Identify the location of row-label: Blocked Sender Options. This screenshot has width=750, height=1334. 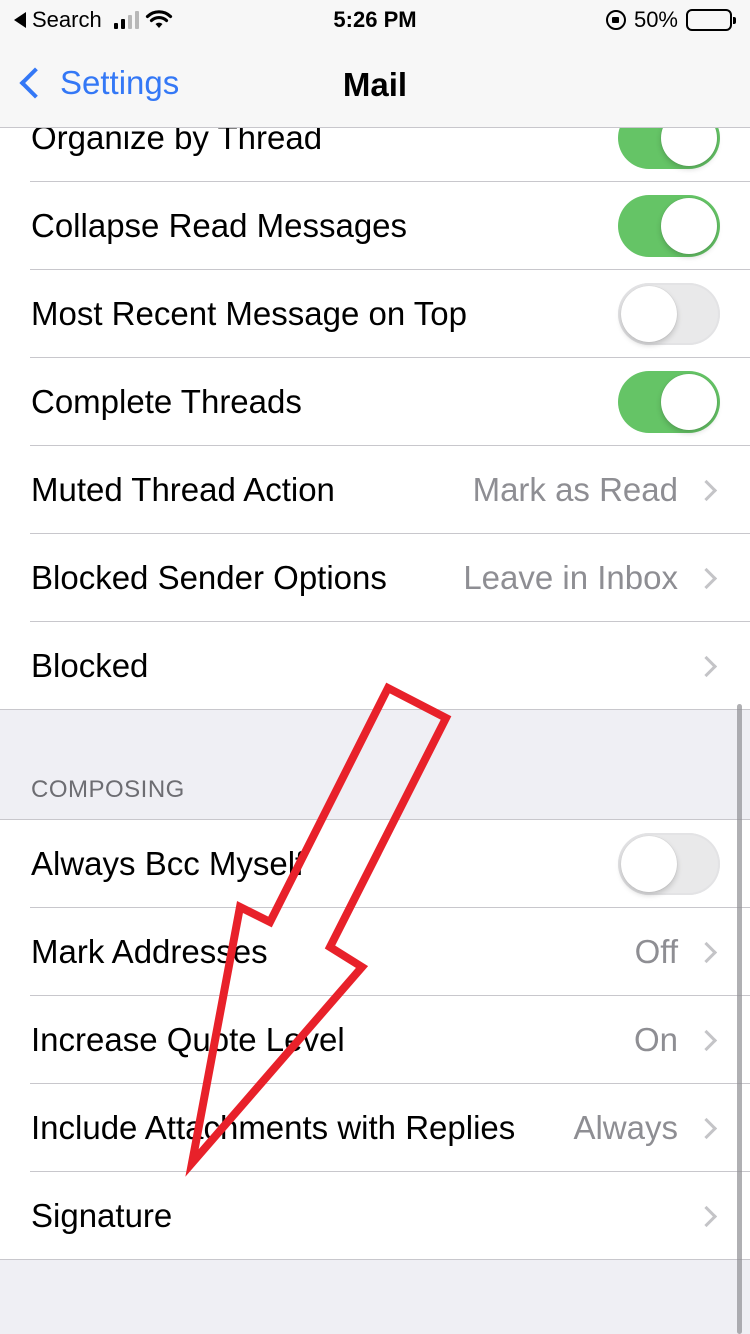
(209, 577).